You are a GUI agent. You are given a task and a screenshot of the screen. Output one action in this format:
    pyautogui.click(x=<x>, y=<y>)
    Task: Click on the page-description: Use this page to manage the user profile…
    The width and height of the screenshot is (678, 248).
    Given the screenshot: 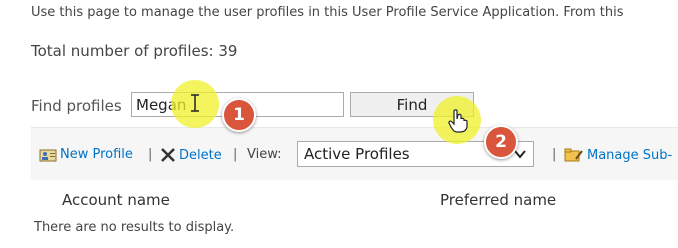 What is the action you would take?
    pyautogui.click(x=327, y=12)
    